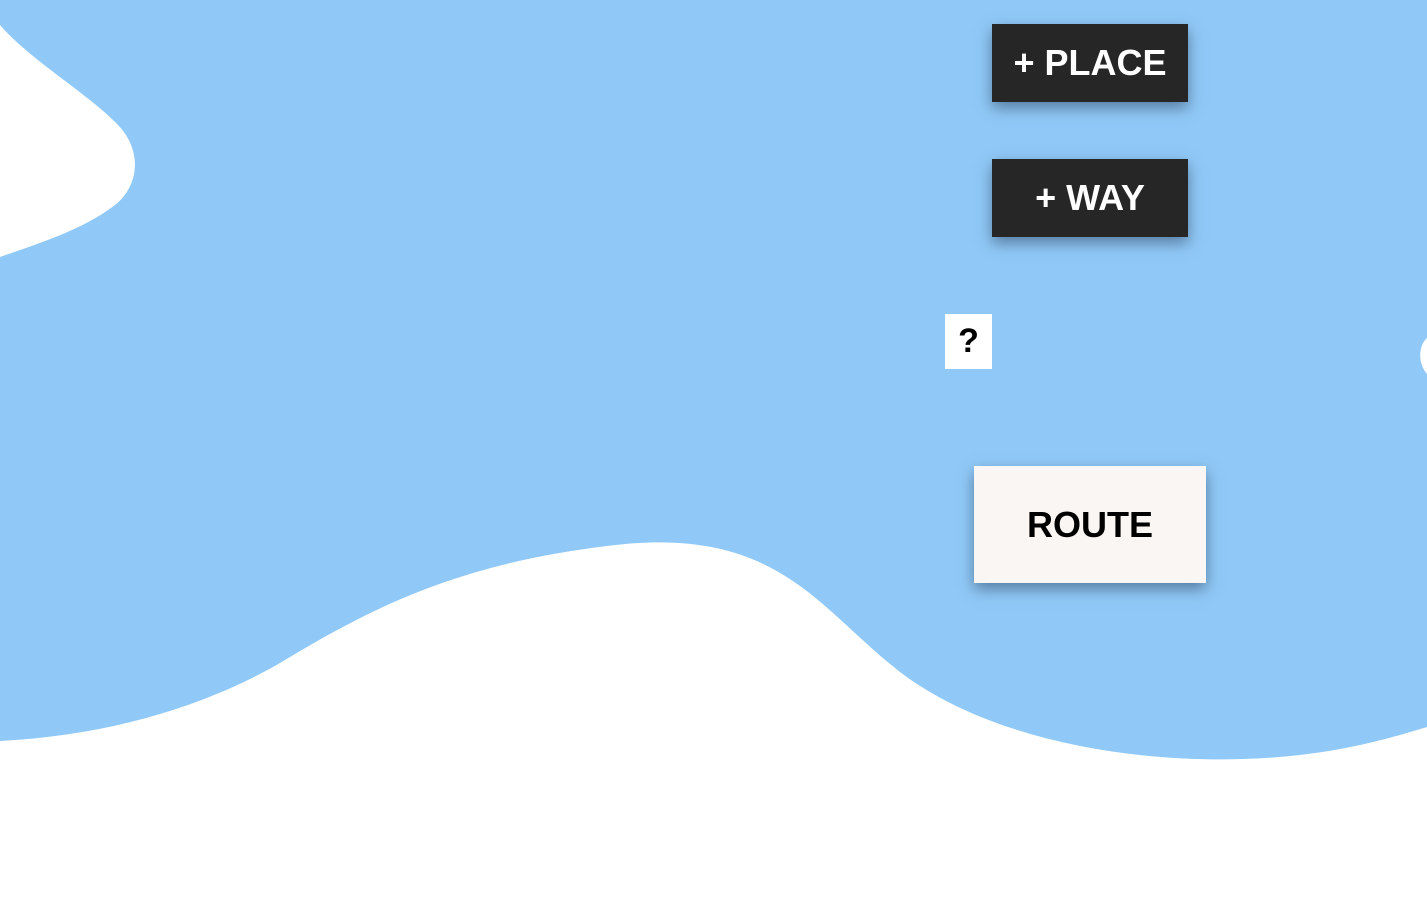  I want to click on route-button: ROUTE, so click(1090, 524).